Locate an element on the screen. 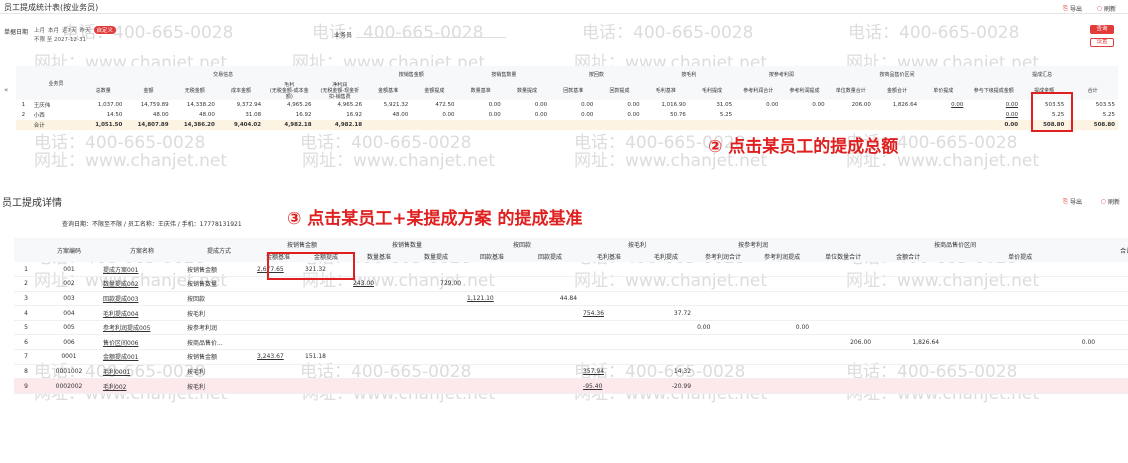  detail-row: 4004毛利提成004按毛利754.3637.7237.72 is located at coordinates (571, 313).